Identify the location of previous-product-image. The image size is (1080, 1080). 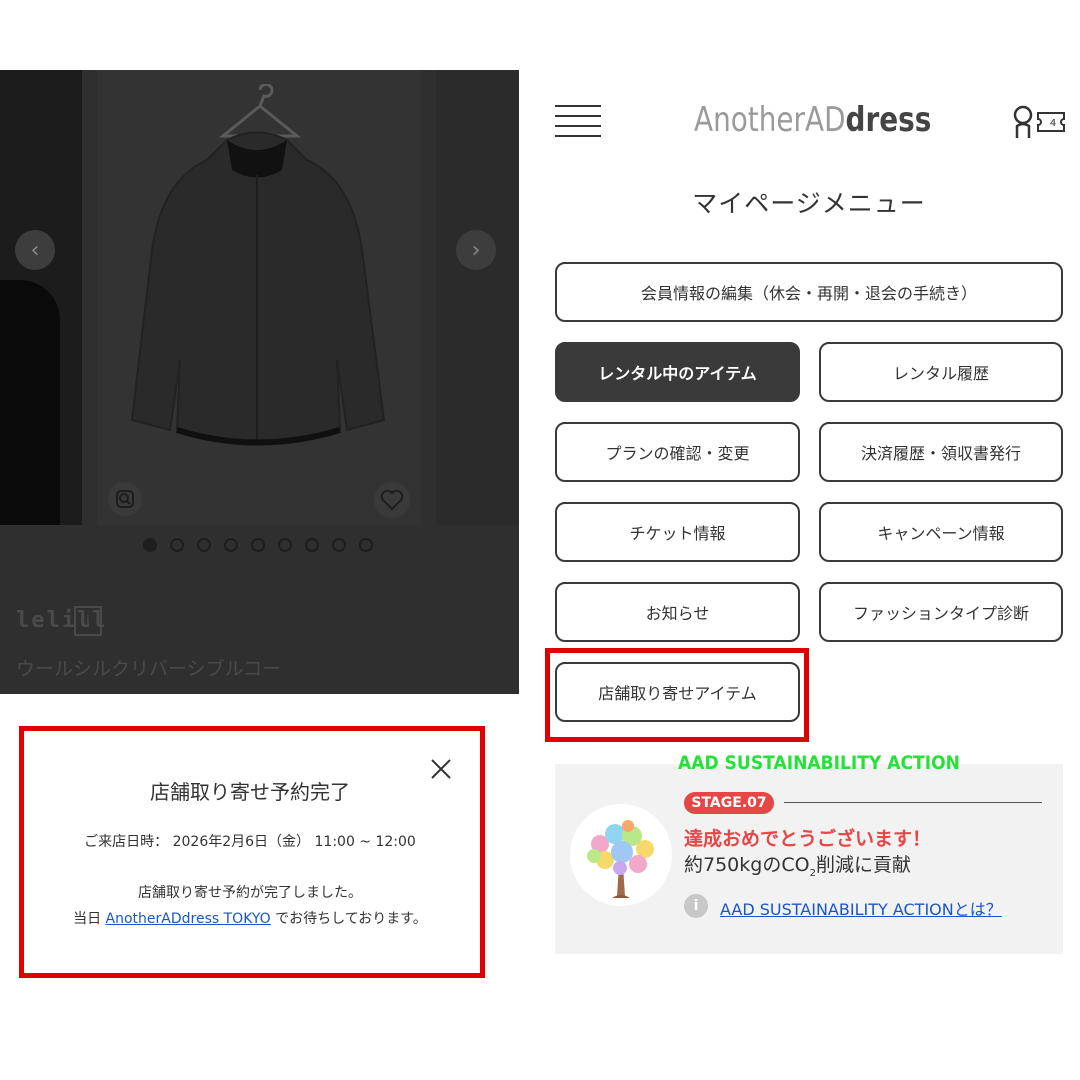
(41, 297).